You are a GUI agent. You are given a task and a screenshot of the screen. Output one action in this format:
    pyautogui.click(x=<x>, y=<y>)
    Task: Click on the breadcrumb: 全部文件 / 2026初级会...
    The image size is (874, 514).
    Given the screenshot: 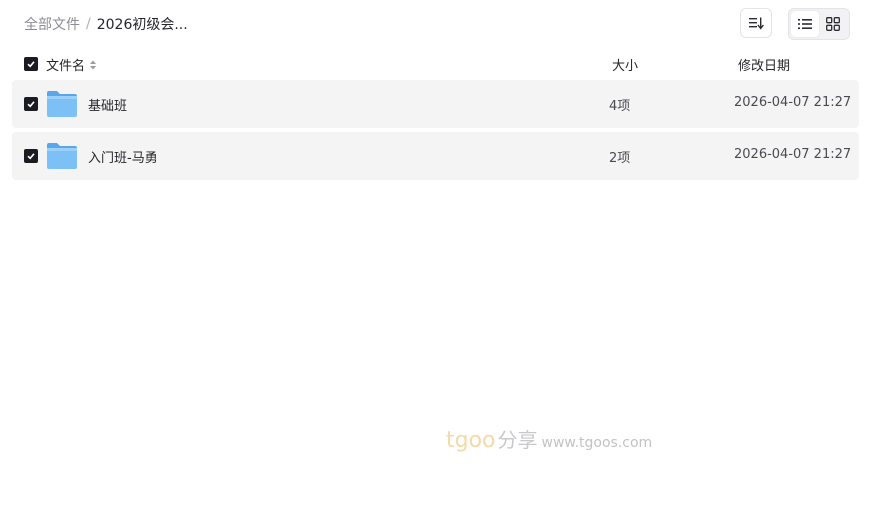 What is the action you would take?
    pyautogui.click(x=106, y=24)
    